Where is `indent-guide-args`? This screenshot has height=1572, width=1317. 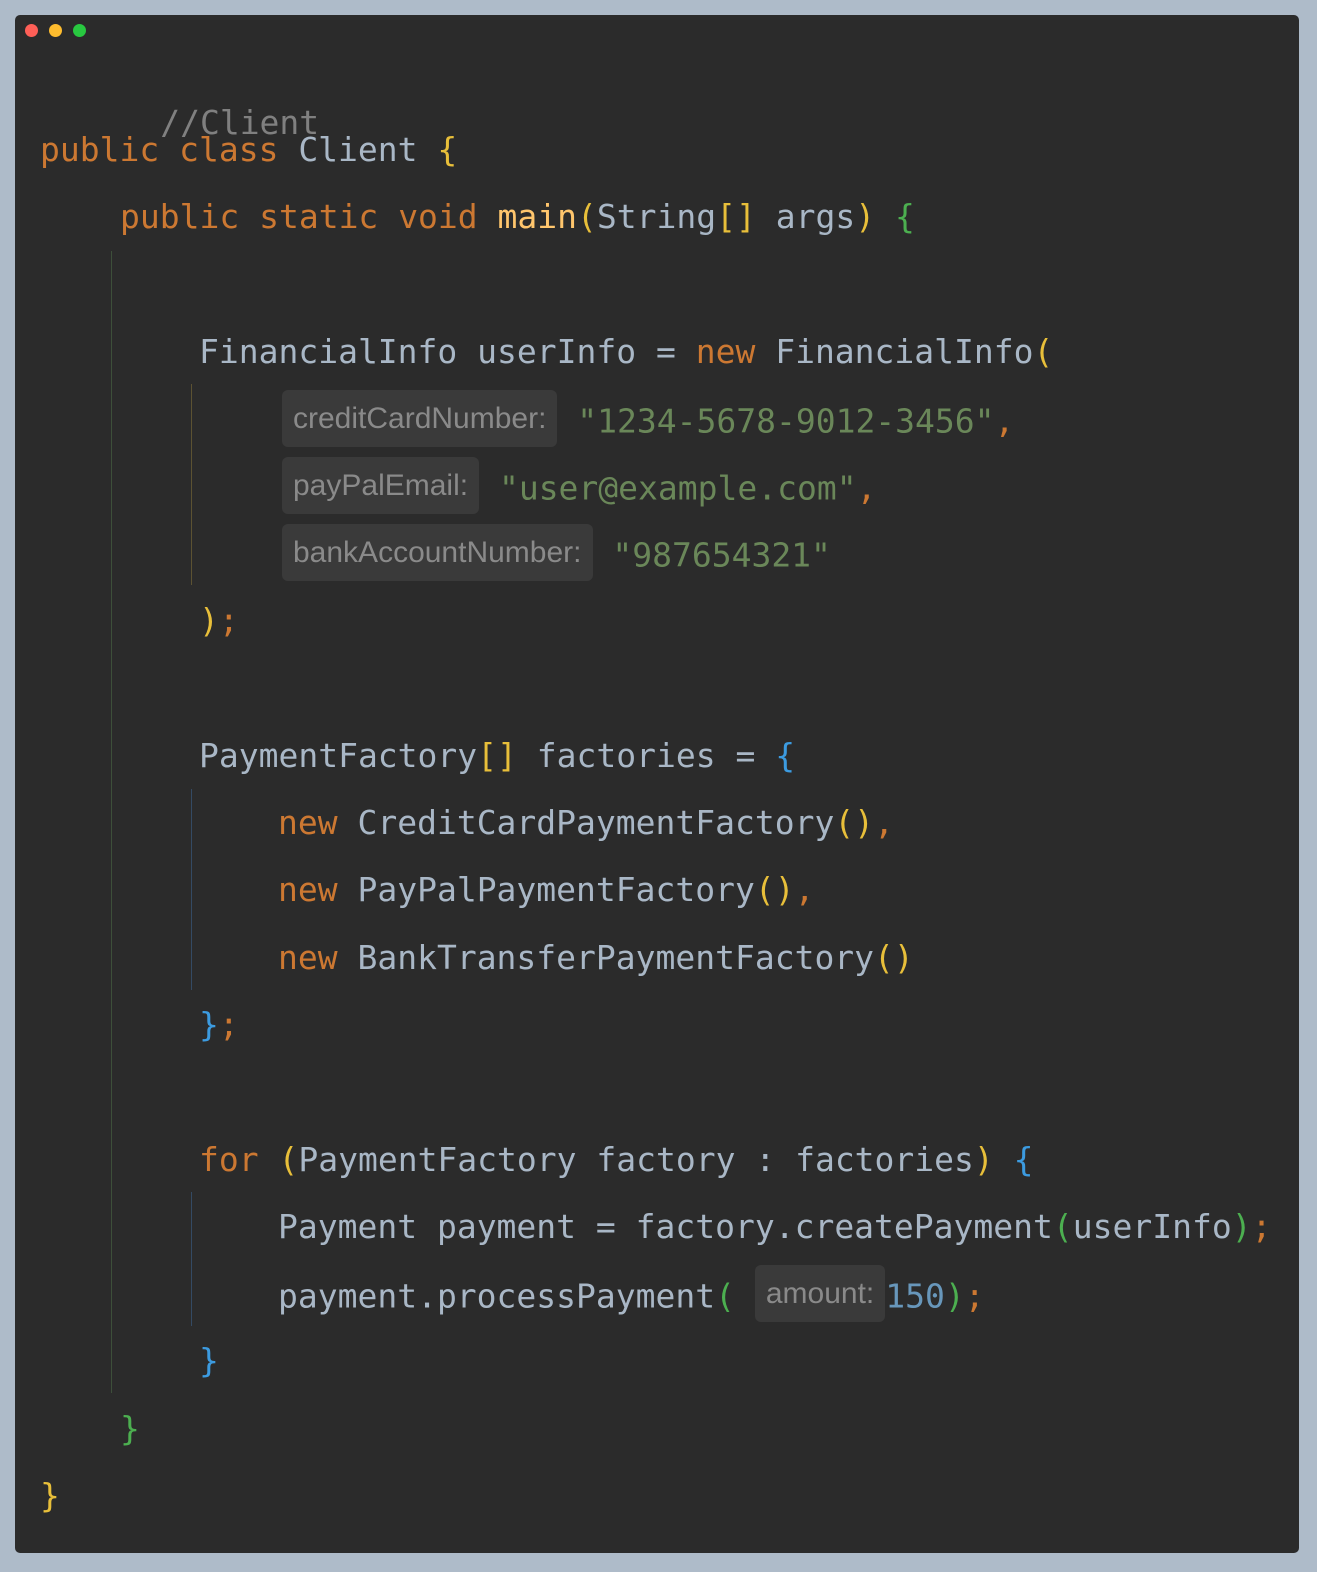 indent-guide-args is located at coordinates (191, 484).